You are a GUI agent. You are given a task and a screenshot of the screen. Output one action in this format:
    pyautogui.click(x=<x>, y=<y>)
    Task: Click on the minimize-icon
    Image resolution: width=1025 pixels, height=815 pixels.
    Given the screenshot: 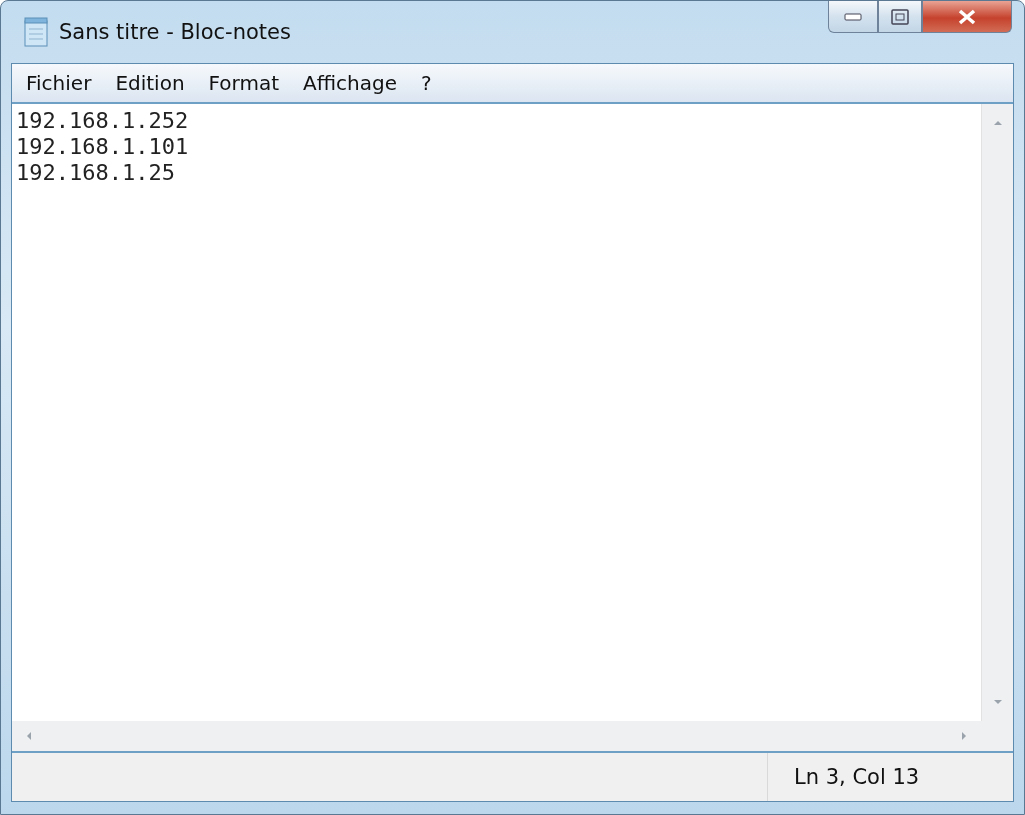 What is the action you would take?
    pyautogui.click(x=853, y=16)
    